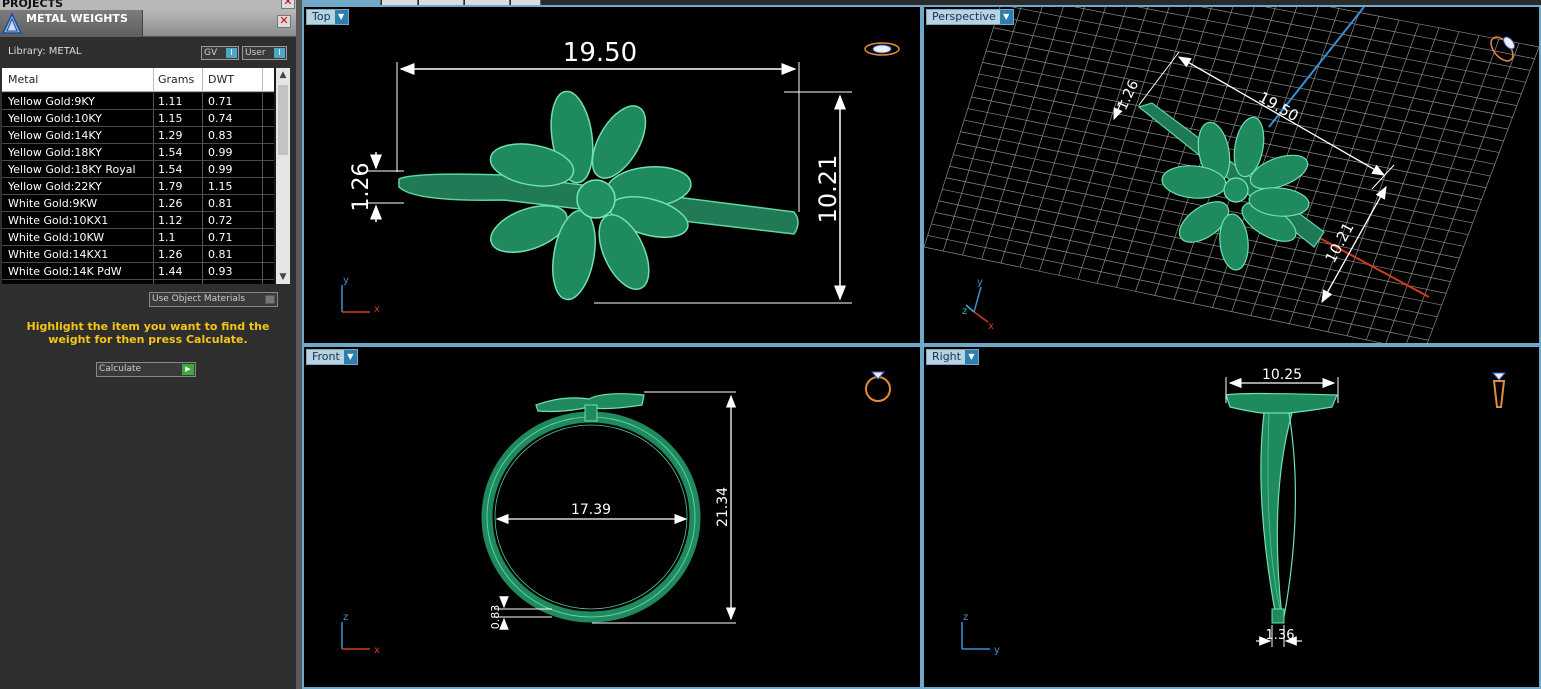 The width and height of the screenshot is (1541, 689). I want to click on cell-metal: White Gold:10KX1, so click(58, 220).